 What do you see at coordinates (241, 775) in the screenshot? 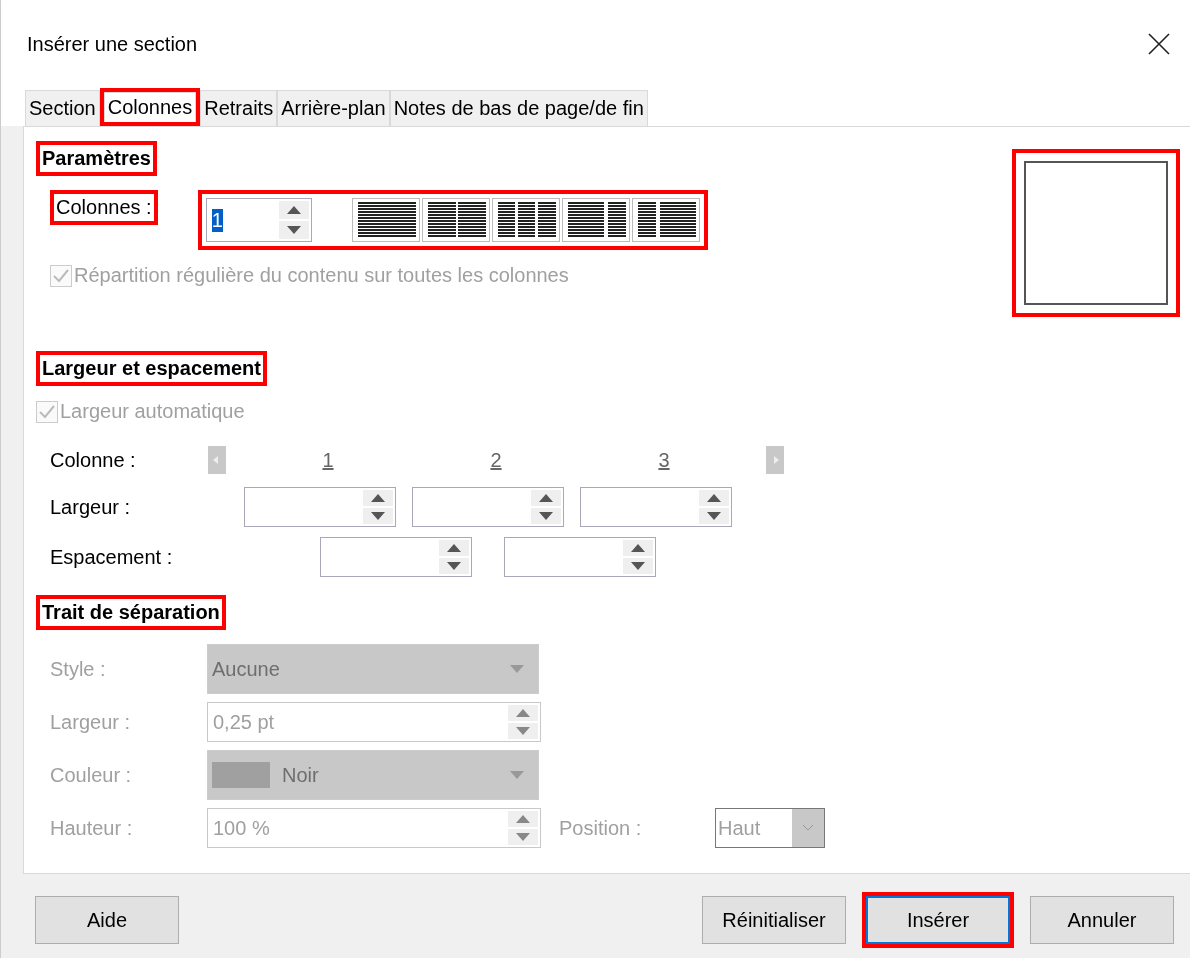
I see `color-swatch` at bounding box center [241, 775].